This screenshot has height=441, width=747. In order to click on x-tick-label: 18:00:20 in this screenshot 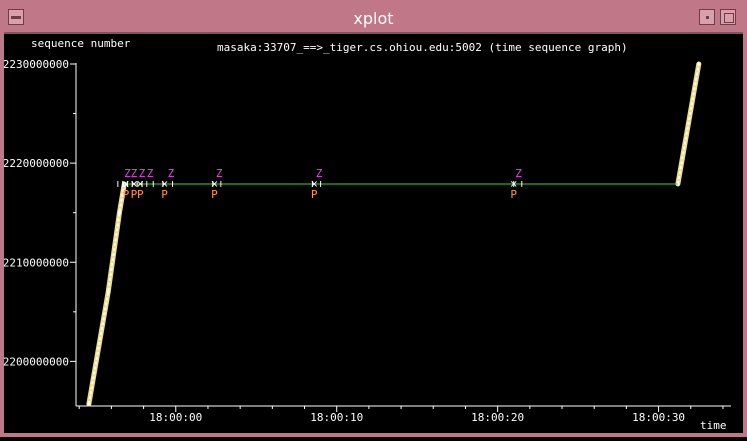, I will do `click(497, 417)`.